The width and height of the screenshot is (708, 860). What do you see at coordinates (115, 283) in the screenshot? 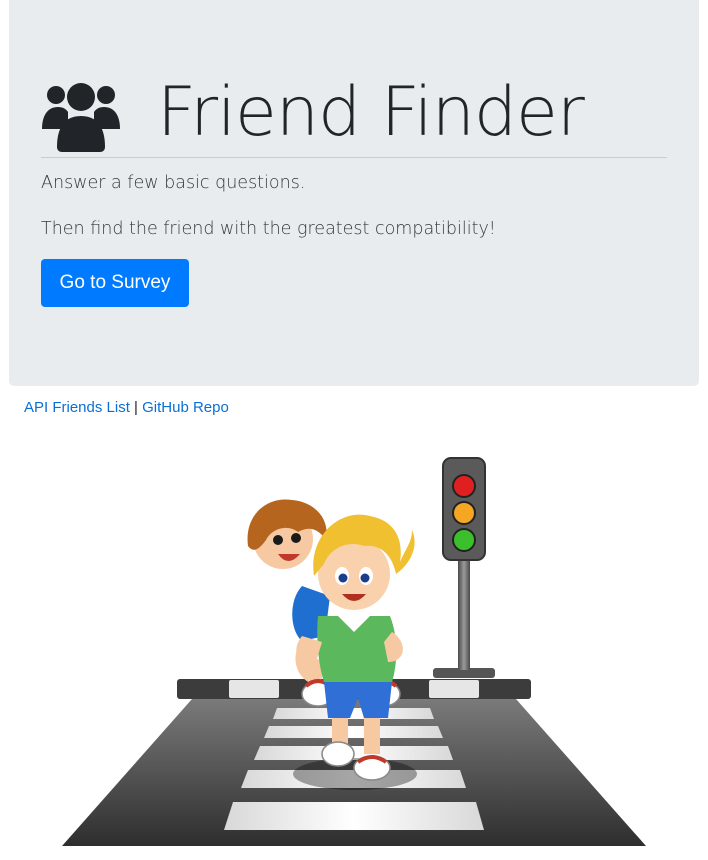
I see `go-to-survey-button: Go to Survey` at bounding box center [115, 283].